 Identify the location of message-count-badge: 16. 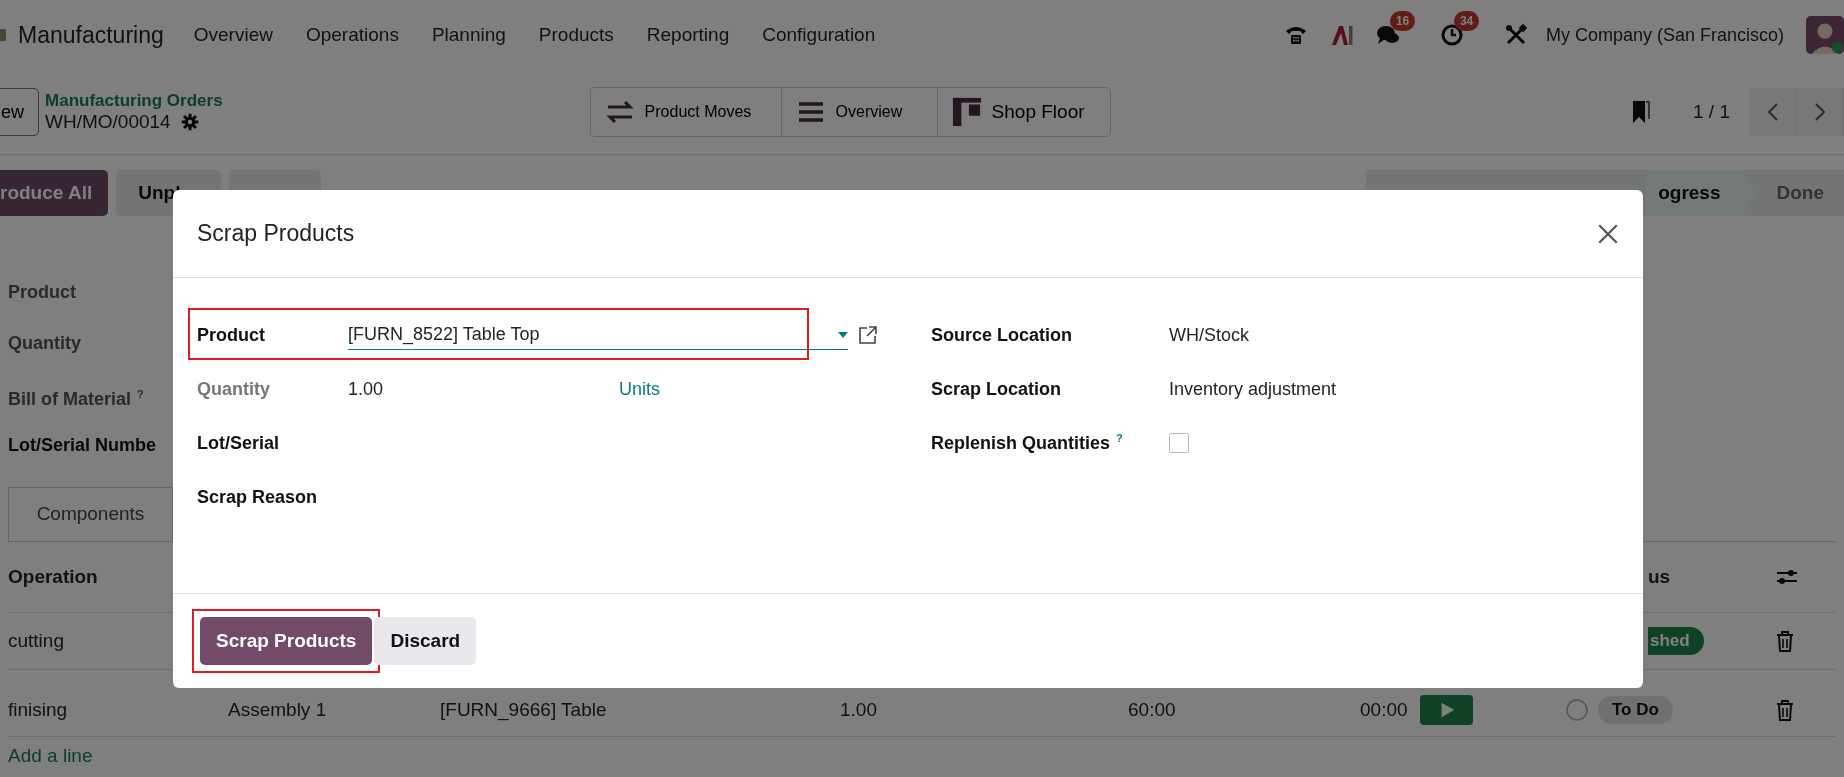
(1402, 21).